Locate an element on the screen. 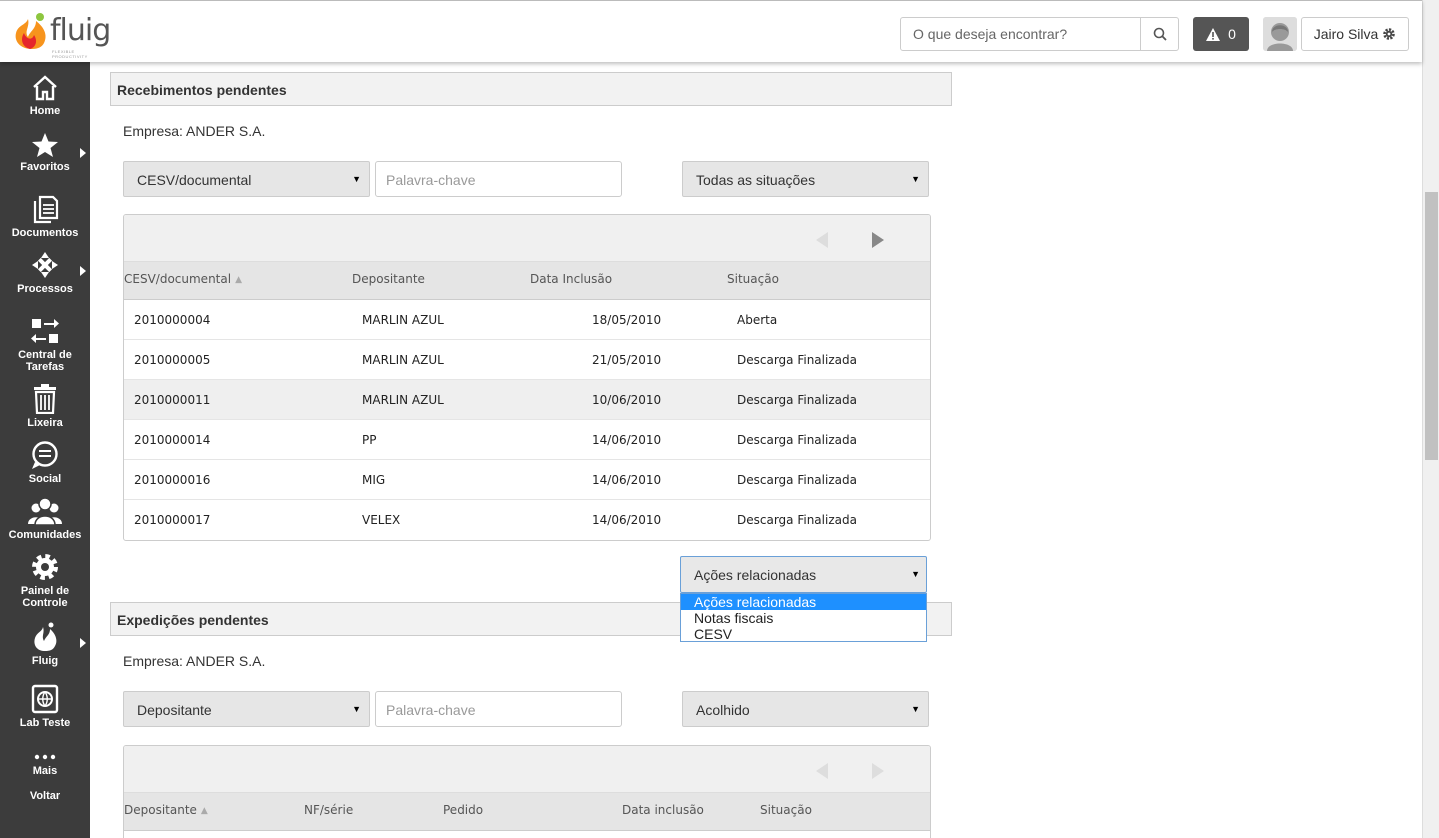 The height and width of the screenshot is (838, 1439). cell-status: Aberta is located at coordinates (757, 320).